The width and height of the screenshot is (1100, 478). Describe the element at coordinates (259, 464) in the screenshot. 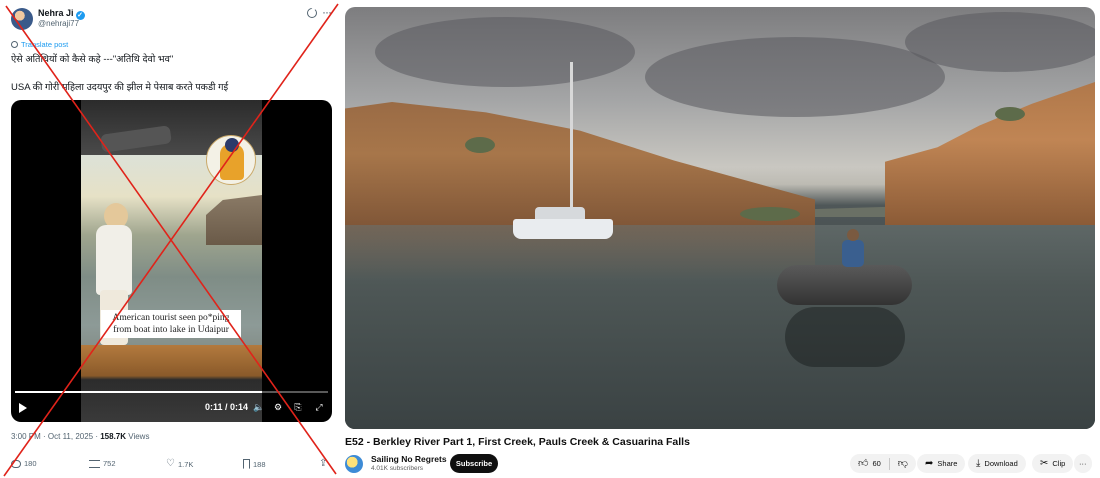

I see `bookmark-count: 188` at that location.